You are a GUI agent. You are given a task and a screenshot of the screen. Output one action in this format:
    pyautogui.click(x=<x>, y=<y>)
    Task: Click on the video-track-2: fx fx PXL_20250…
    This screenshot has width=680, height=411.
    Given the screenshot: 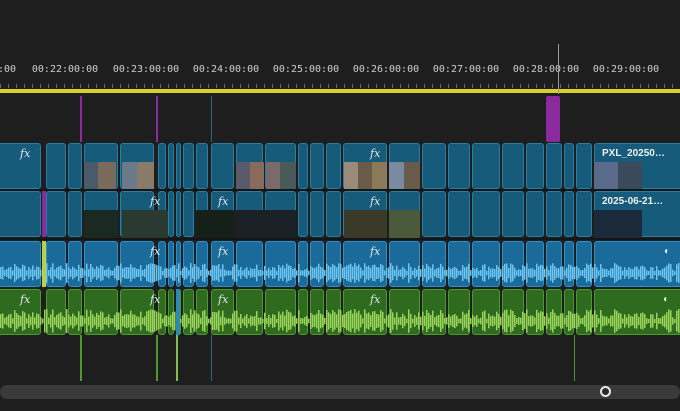 What is the action you would take?
    pyautogui.click(x=340, y=166)
    